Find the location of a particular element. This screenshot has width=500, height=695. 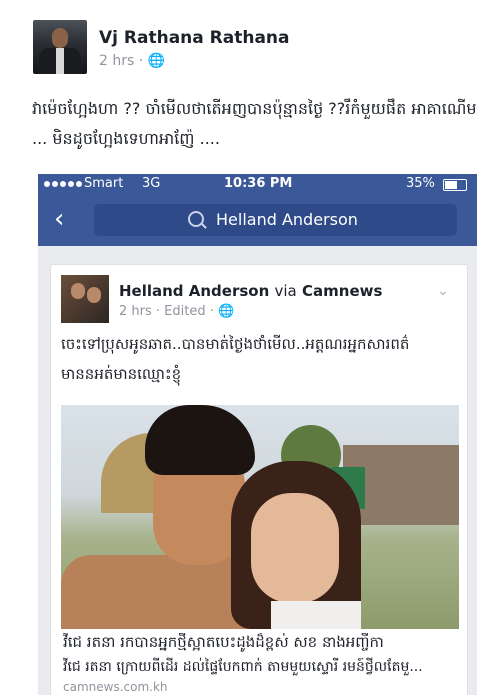

phone-status-bar: Smart 3G 10:36 PM 35% is located at coordinates (257, 184).